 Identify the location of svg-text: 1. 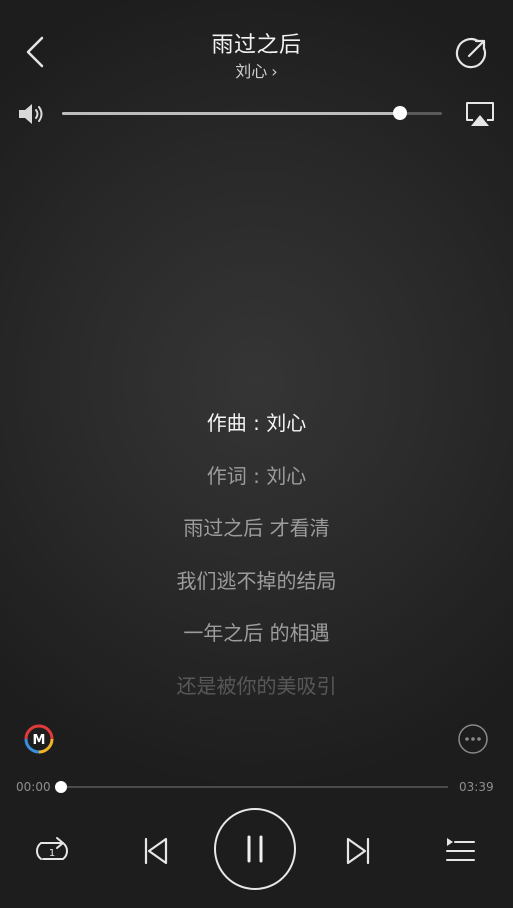
(52, 853).